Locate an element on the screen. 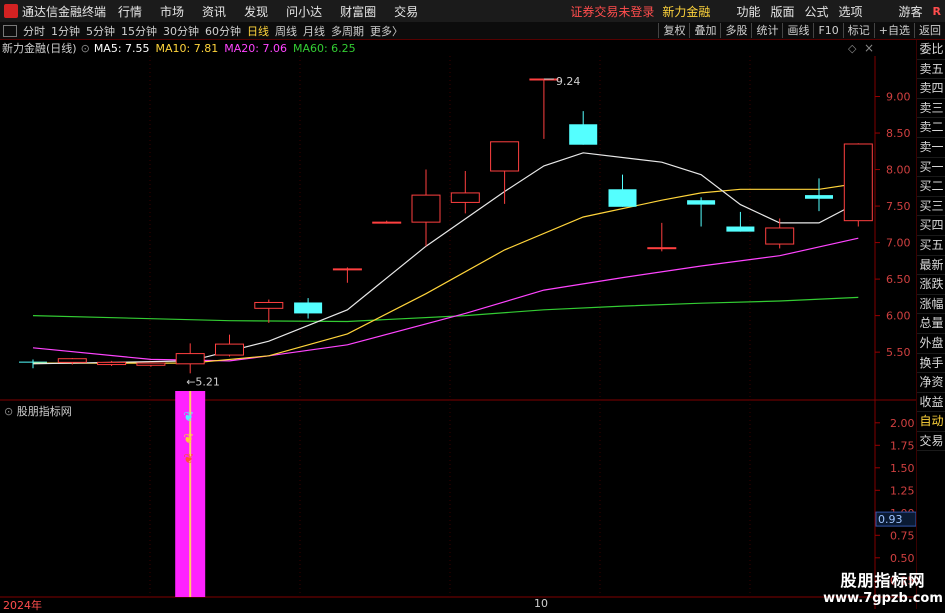 Image resolution: width=945 pixels, height=613 pixels. price-tick-label: 8.00 is located at coordinates (898, 170).